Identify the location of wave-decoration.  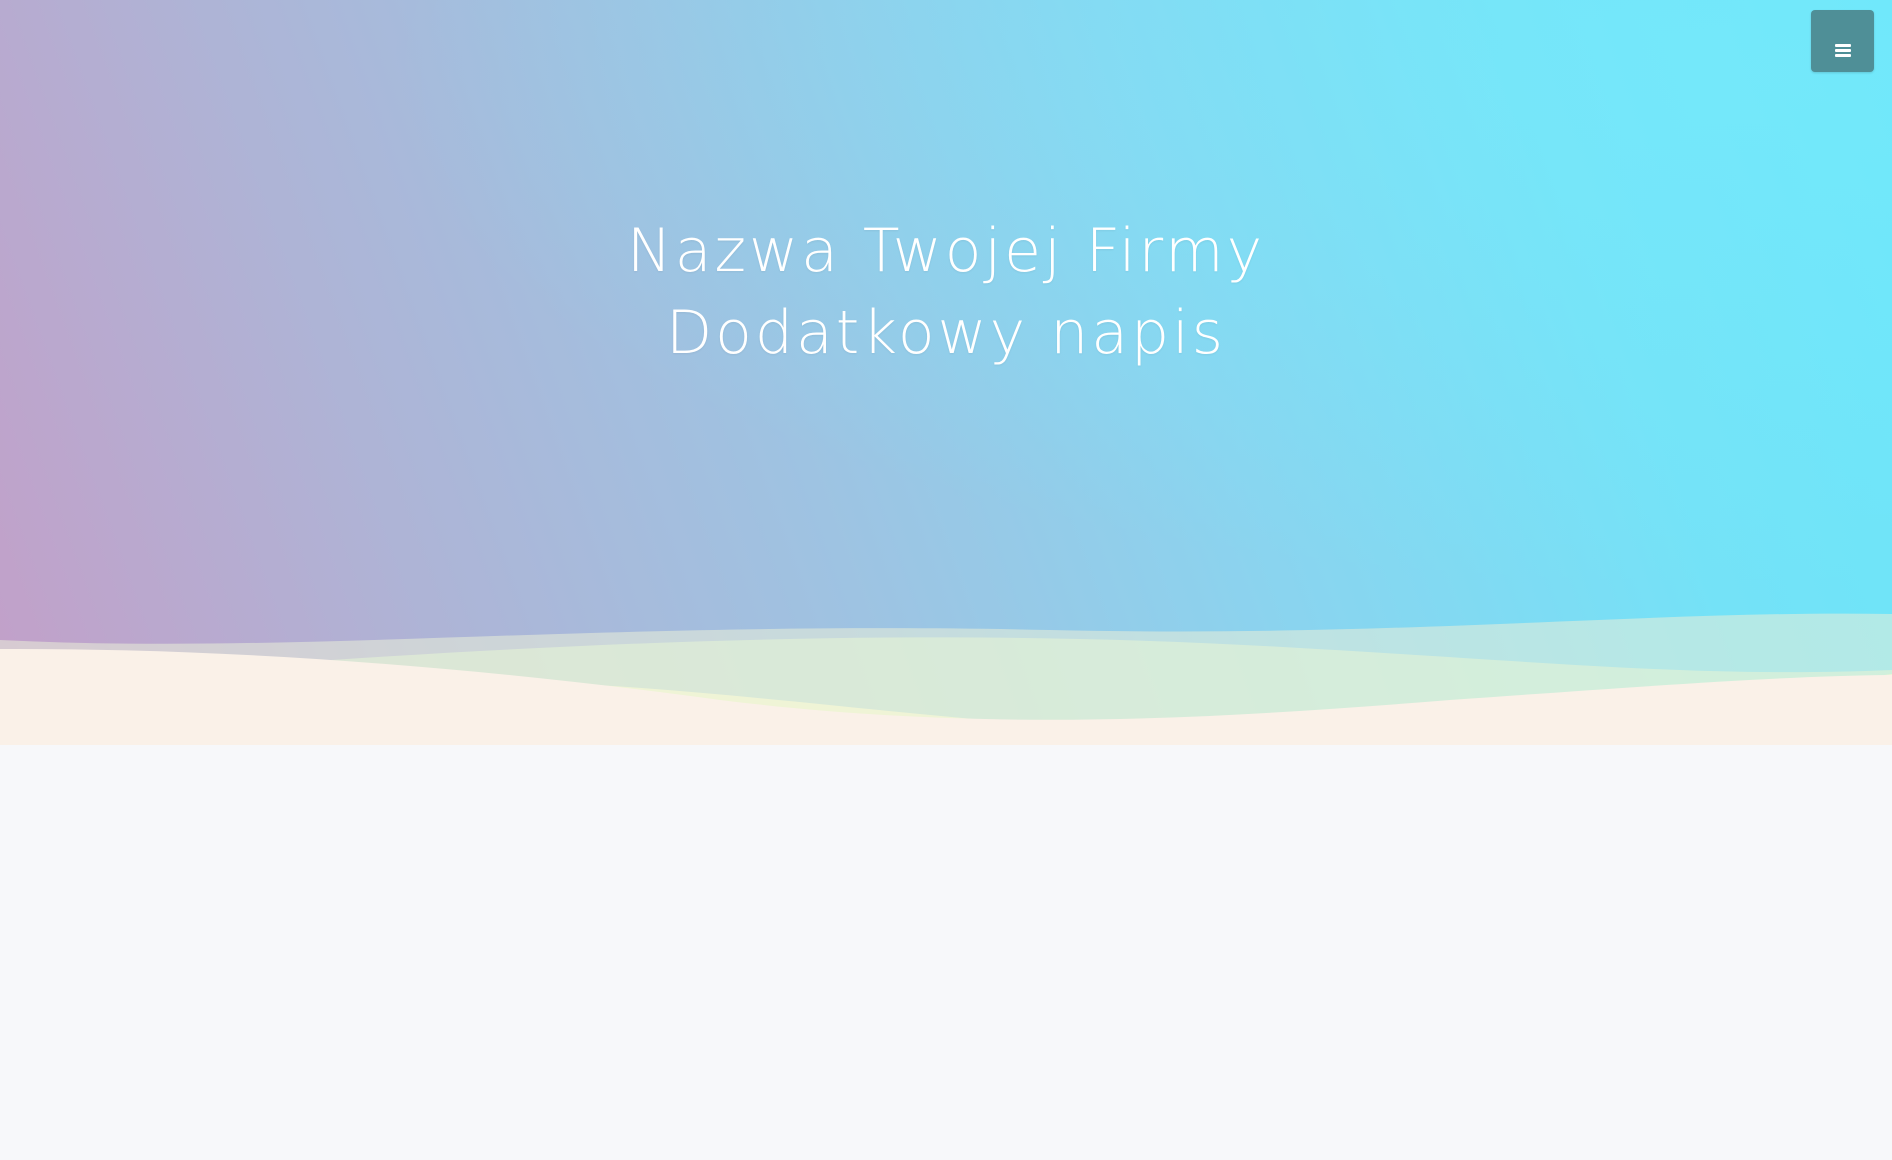
(946, 679).